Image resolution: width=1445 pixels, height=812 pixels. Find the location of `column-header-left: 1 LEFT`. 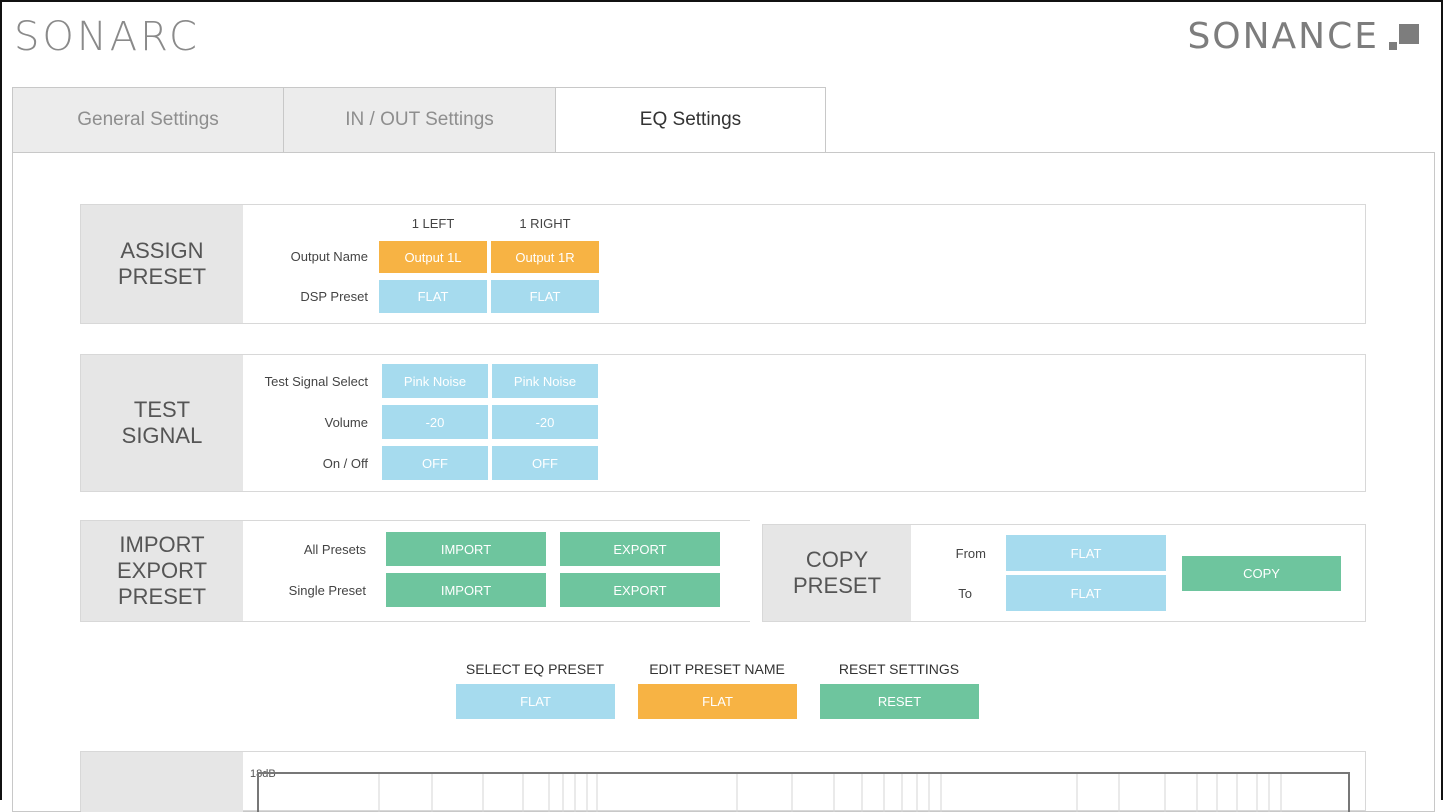

column-header-left: 1 LEFT is located at coordinates (433, 223).